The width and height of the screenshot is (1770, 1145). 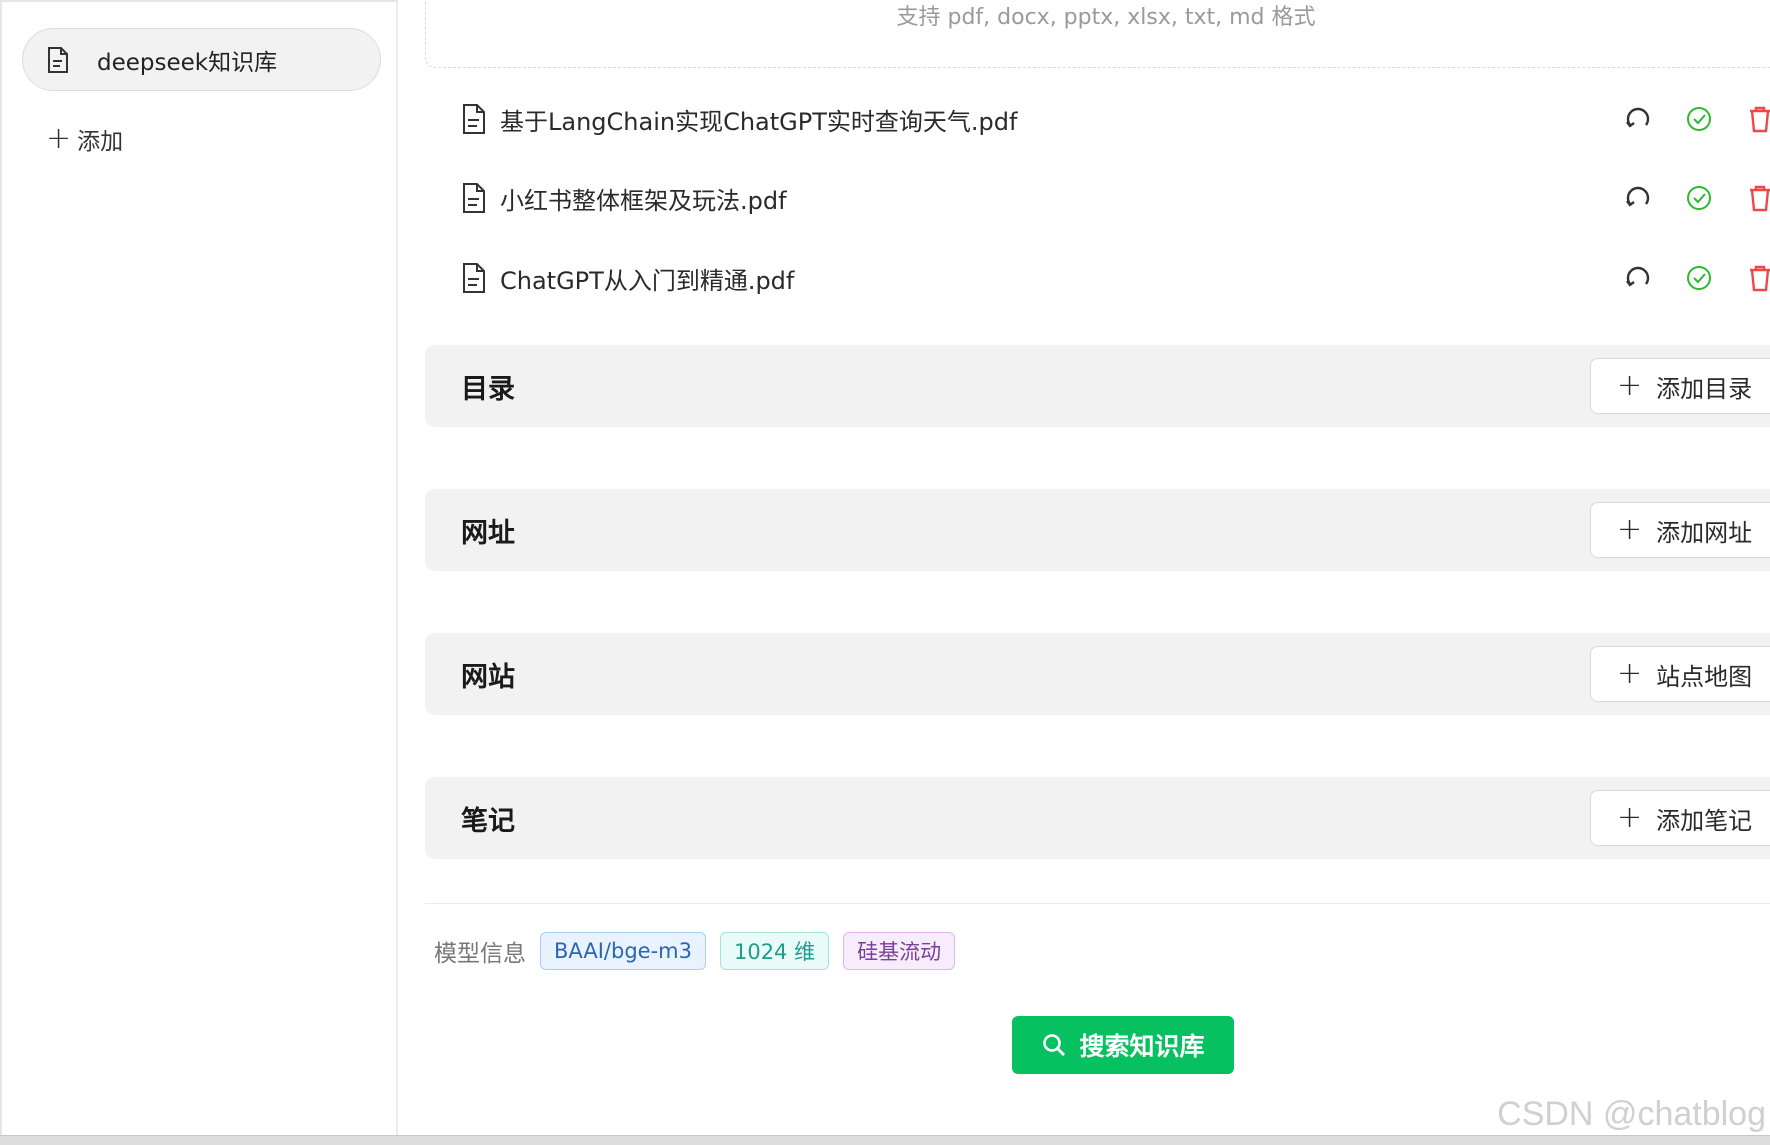 I want to click on add-note-button: + 添加笔记, so click(x=1680, y=818).